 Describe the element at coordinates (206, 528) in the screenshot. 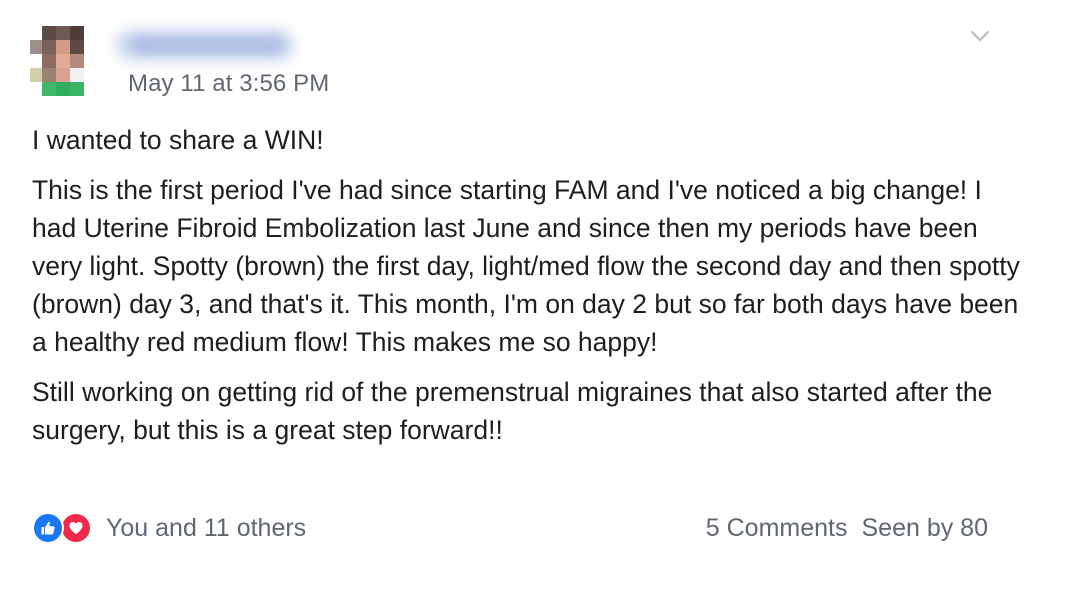

I see `reactions-count-text: You and 11 others` at that location.